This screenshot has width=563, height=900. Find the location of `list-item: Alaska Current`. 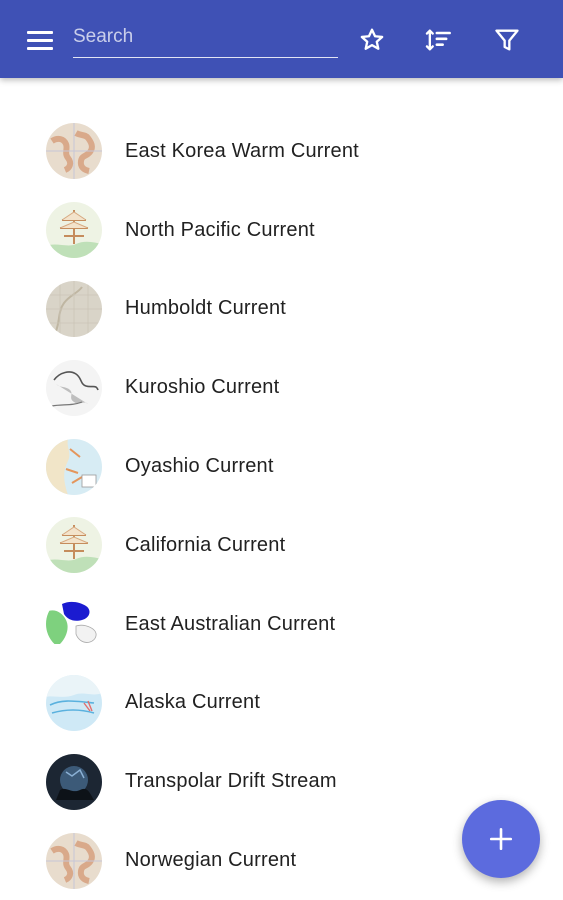

list-item: Alaska Current is located at coordinates (281, 703).